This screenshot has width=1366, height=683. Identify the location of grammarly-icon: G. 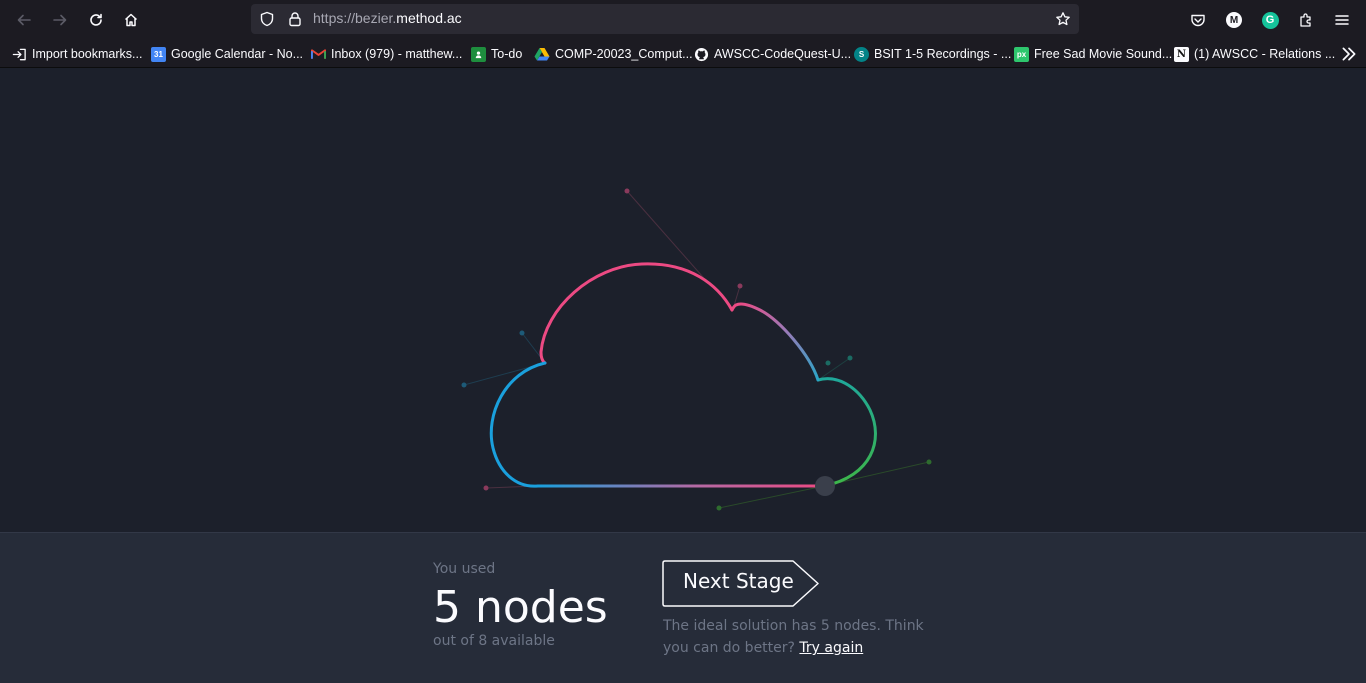
(1270, 20).